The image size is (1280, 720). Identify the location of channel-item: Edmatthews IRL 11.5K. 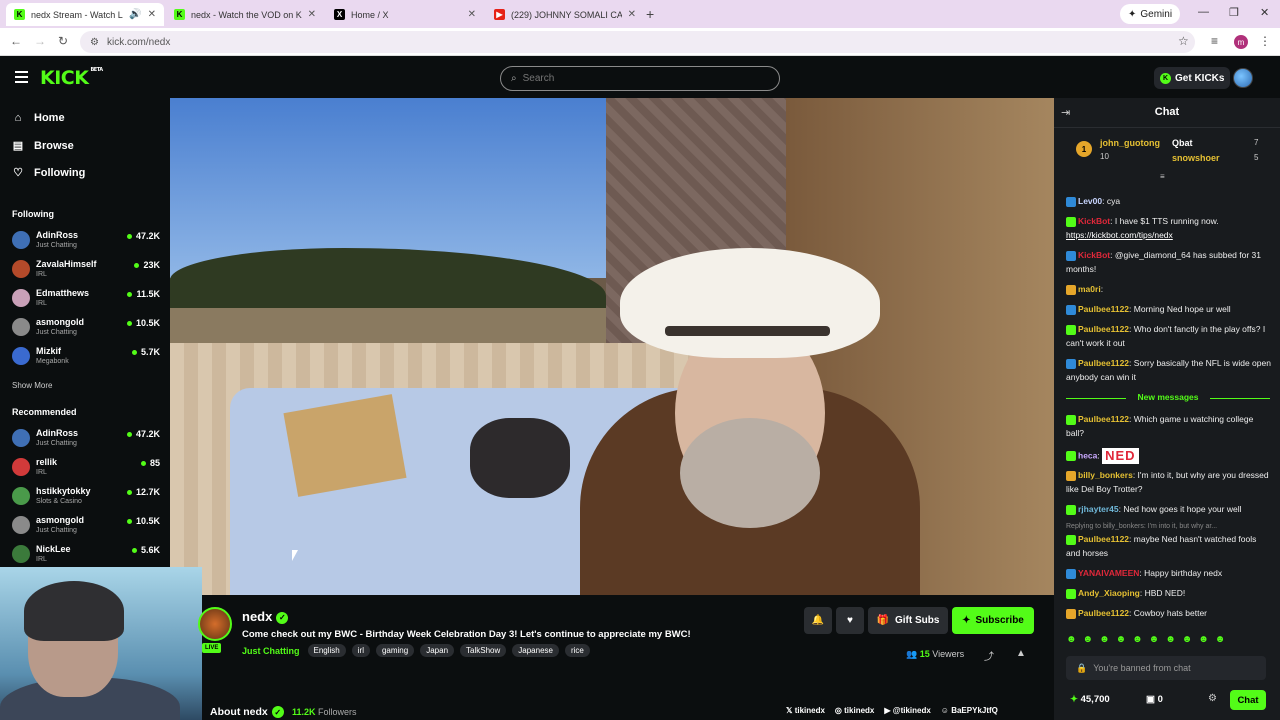
(86, 300).